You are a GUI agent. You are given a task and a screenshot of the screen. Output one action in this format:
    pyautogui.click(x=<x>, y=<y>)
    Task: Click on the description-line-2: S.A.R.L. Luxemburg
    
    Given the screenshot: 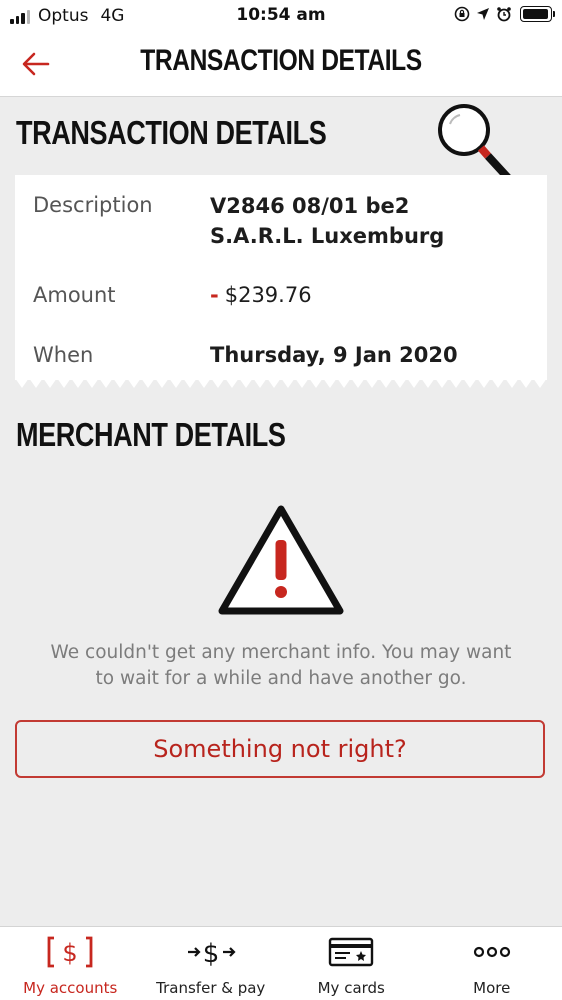 What is the action you would take?
    pyautogui.click(x=327, y=236)
    